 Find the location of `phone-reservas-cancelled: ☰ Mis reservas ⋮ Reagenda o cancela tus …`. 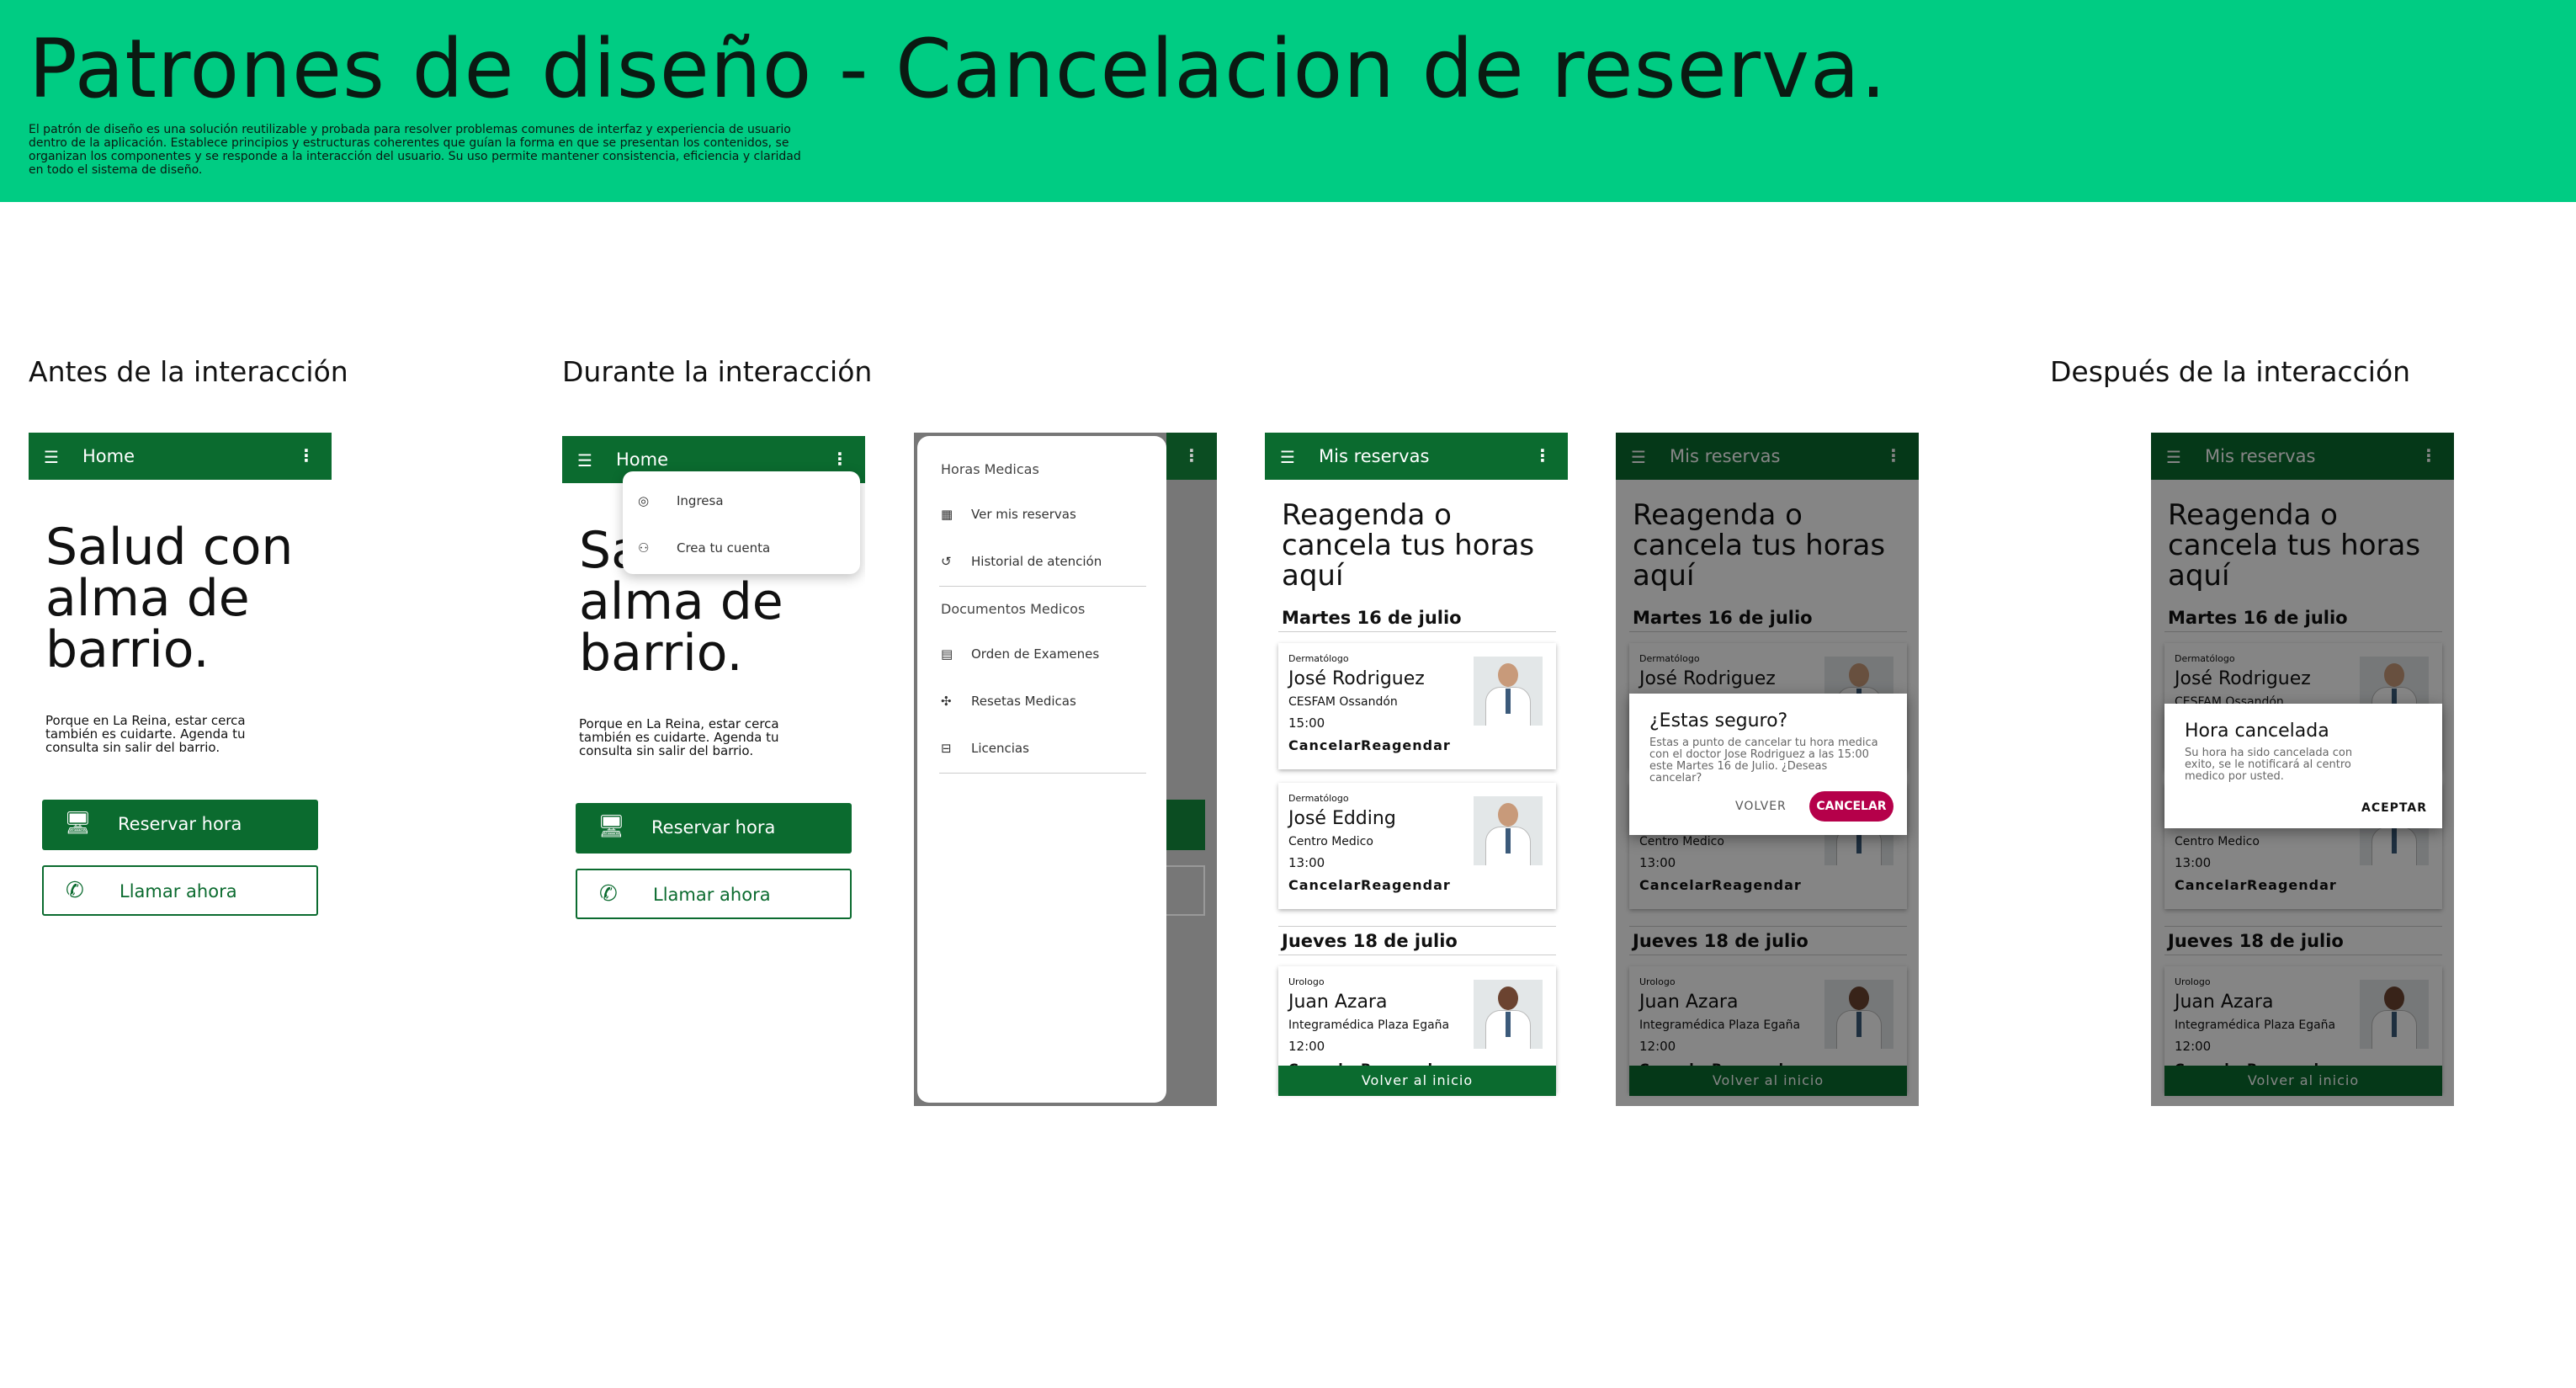

phone-reservas-cancelled: ☰ Mis reservas ⋮ Reagenda o cancela tus … is located at coordinates (2303, 769).